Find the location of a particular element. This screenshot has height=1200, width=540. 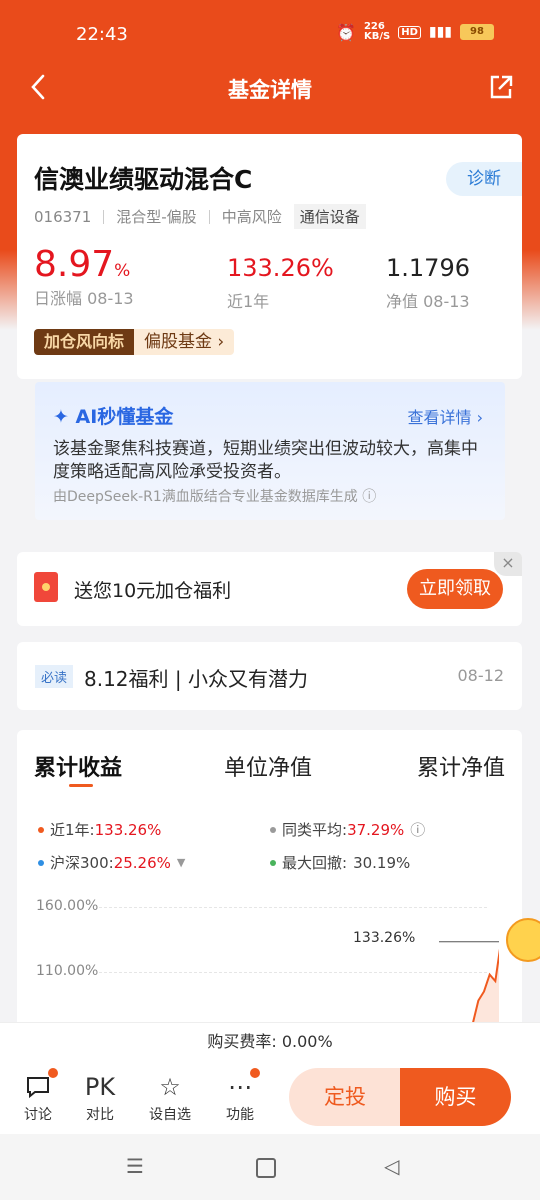

daily-change-label: 日涨幅 08-13 is located at coordinates (84, 298).